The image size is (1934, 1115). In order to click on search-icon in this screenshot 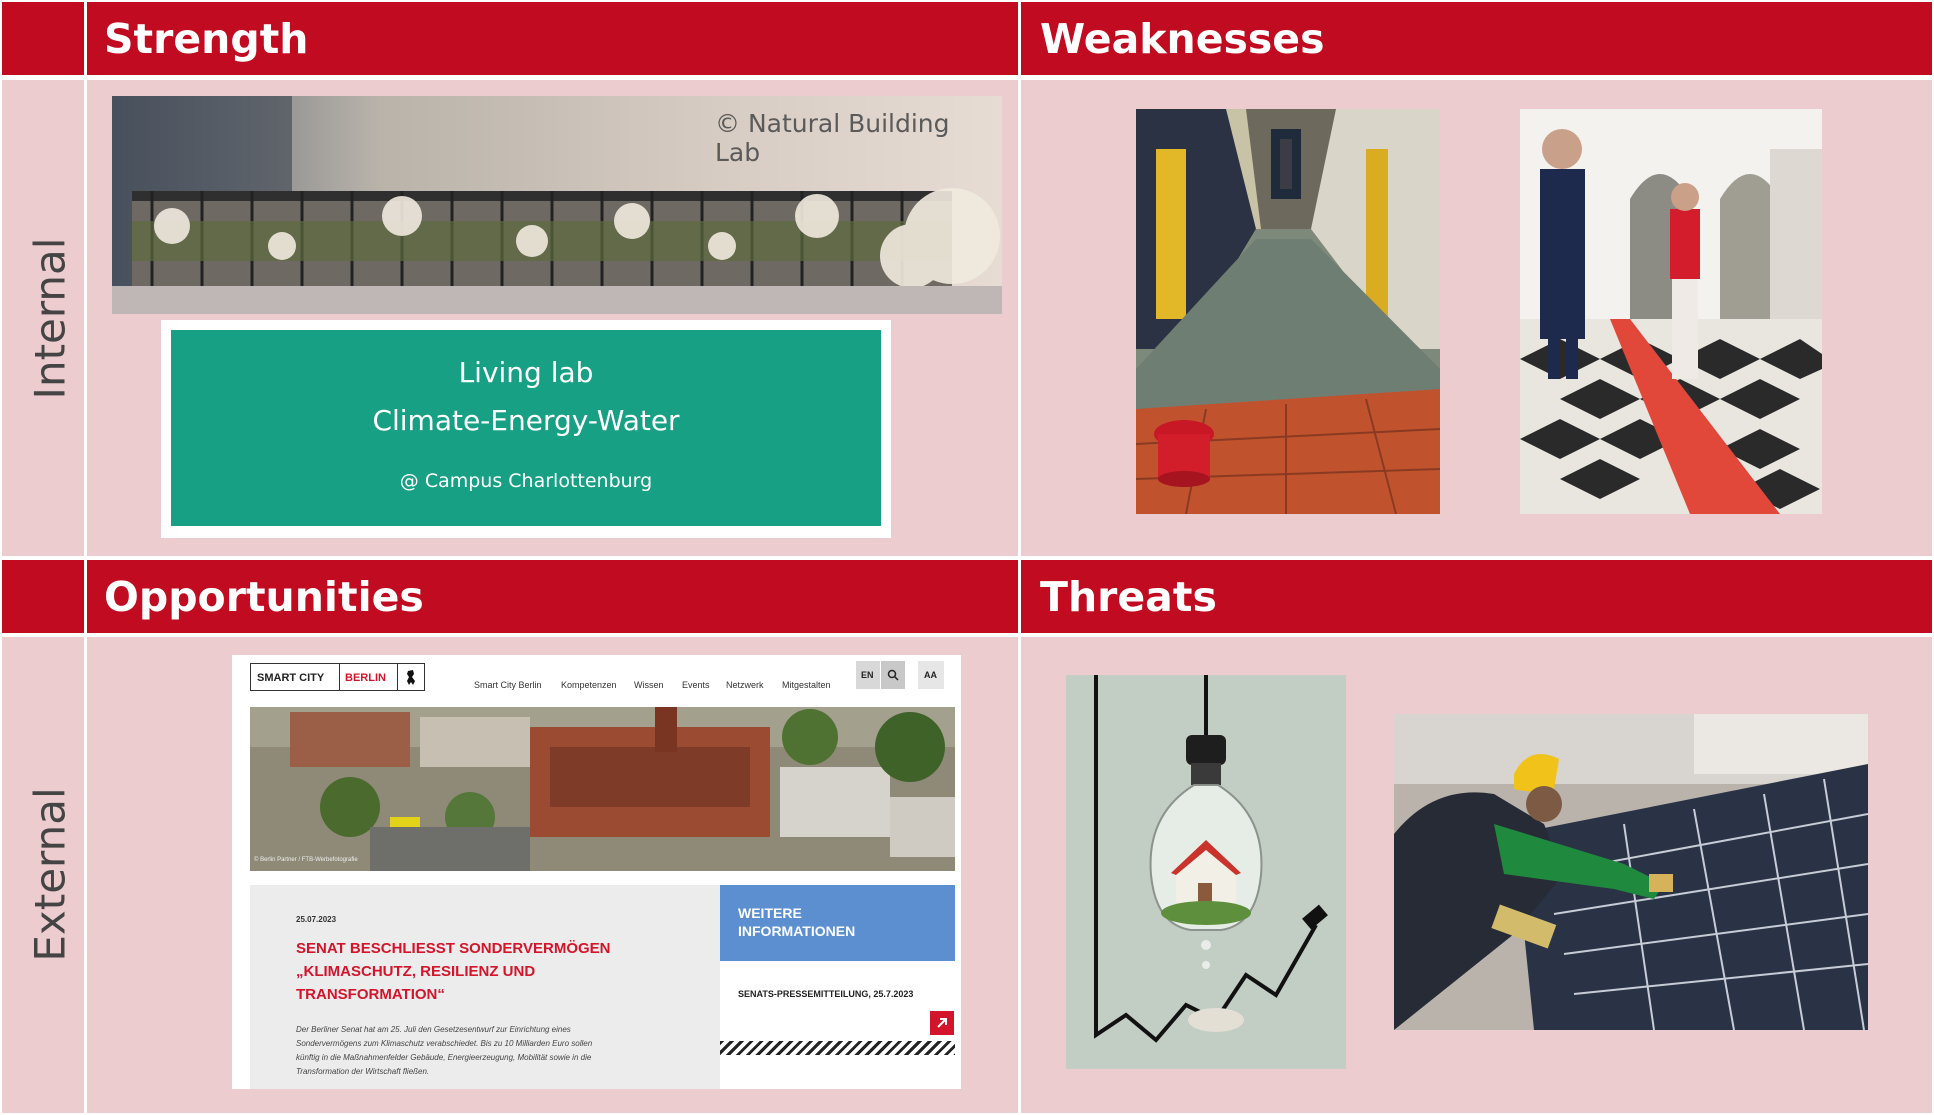, I will do `click(893, 675)`.